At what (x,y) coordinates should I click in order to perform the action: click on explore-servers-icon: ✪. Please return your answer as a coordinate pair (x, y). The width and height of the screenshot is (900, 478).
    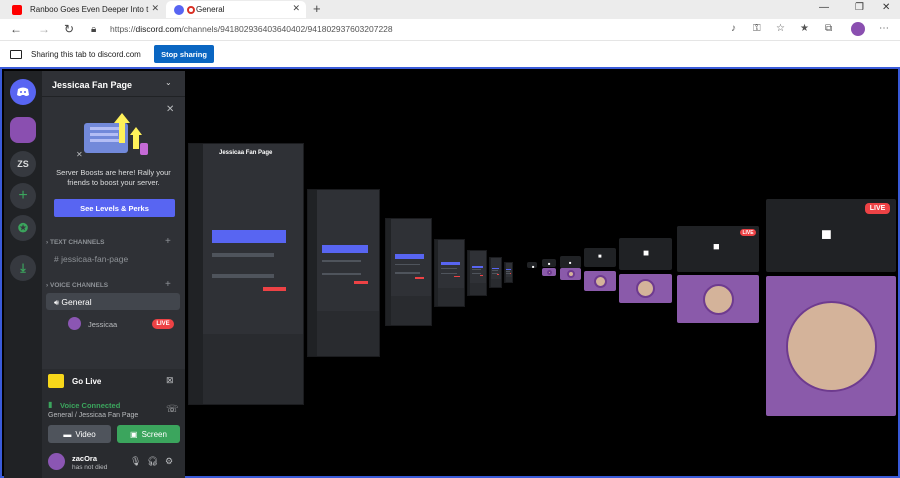
    Looking at the image, I should click on (23, 228).